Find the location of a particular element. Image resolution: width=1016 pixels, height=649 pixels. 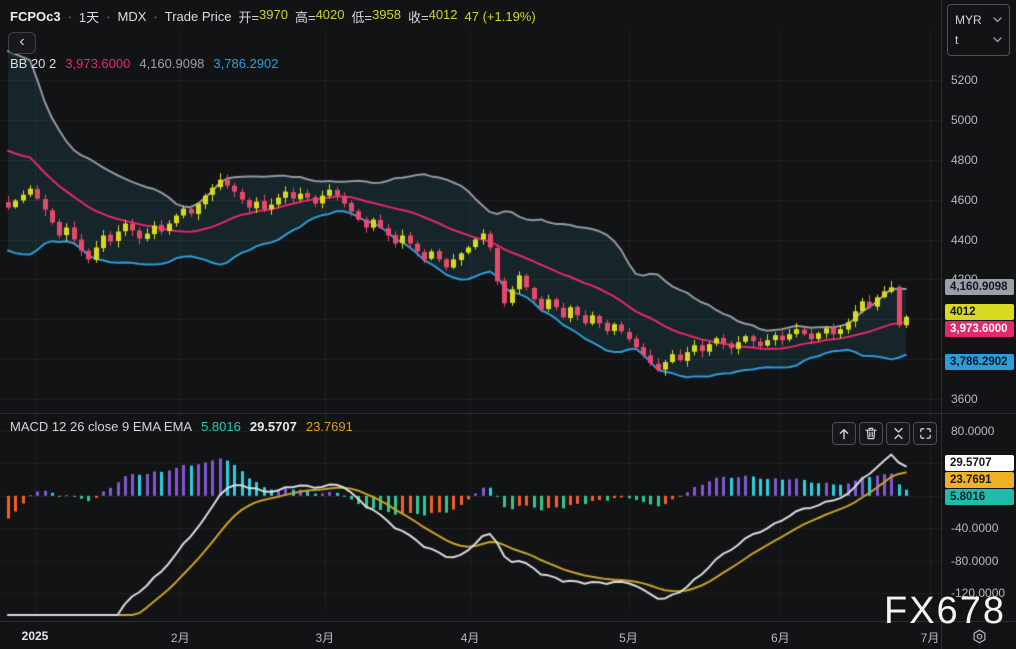

bb-title: BB 20 2 is located at coordinates (33, 63).